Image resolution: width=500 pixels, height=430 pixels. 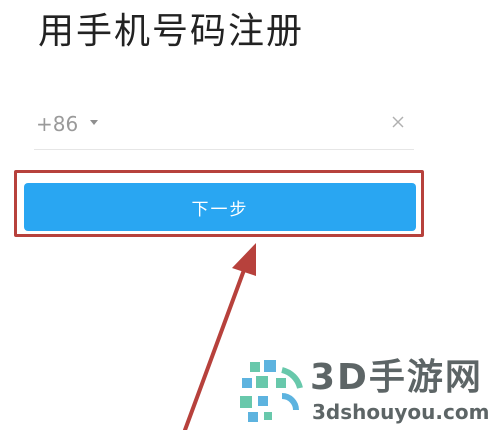 I want to click on close-icon, so click(x=398, y=122).